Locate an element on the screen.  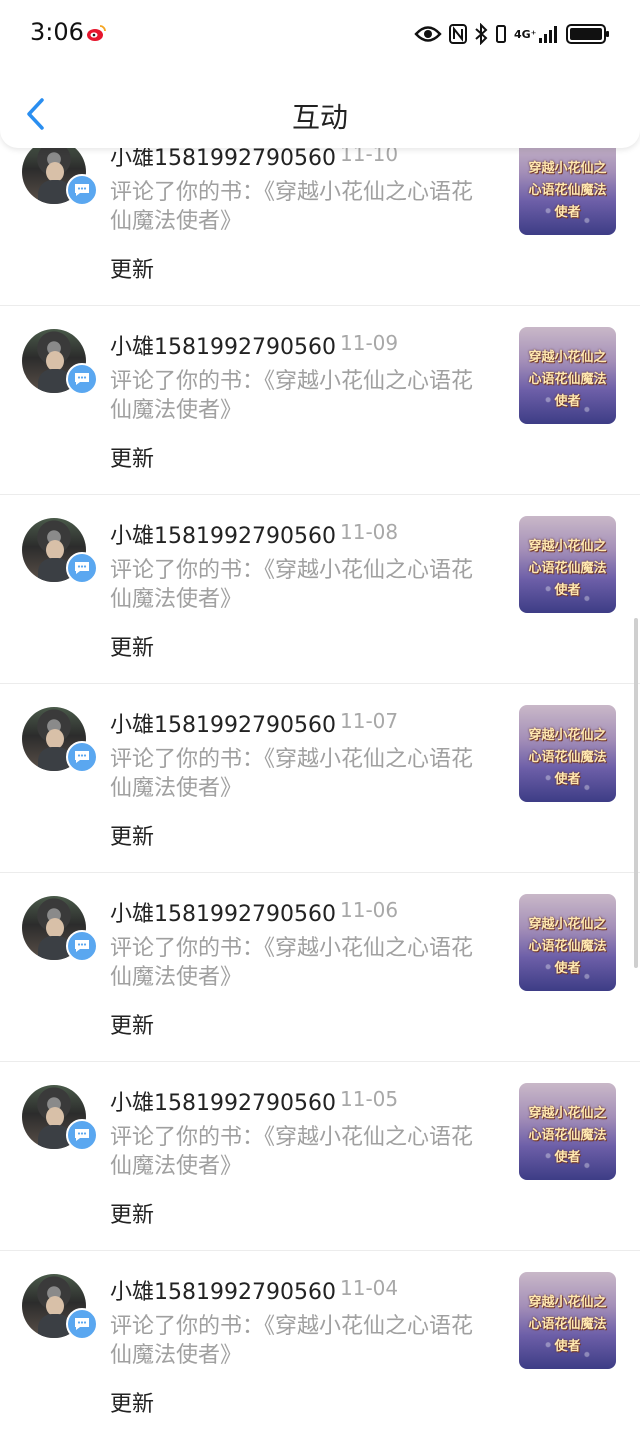
timestamp: 11-08 is located at coordinates (369, 532).